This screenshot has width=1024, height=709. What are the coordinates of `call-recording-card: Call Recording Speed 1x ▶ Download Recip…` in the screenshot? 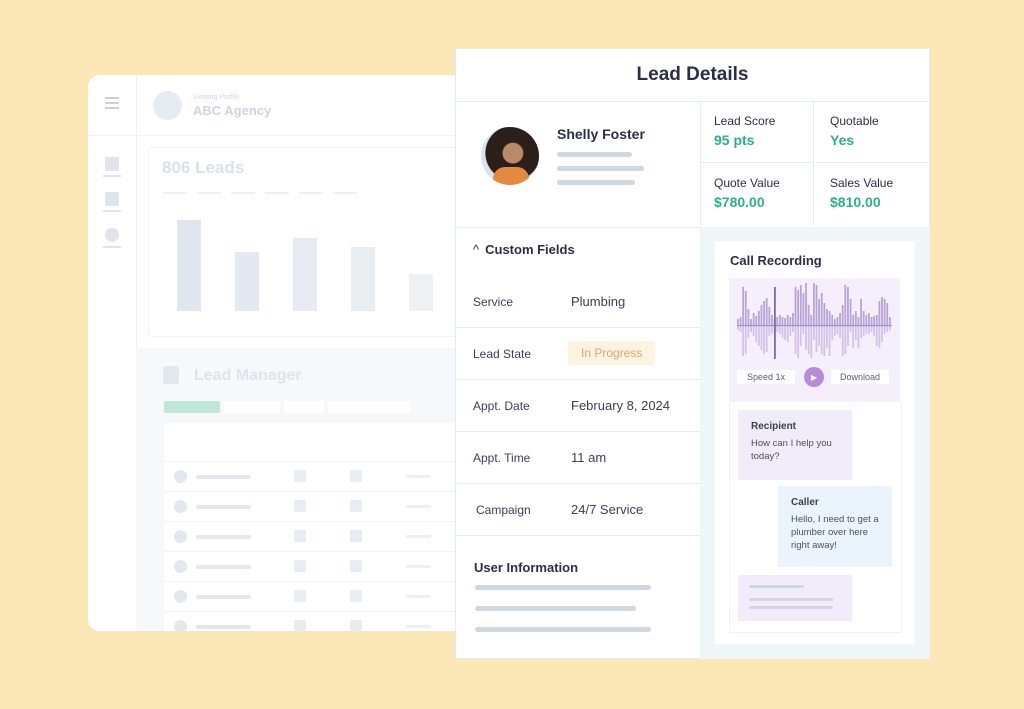 It's located at (815, 442).